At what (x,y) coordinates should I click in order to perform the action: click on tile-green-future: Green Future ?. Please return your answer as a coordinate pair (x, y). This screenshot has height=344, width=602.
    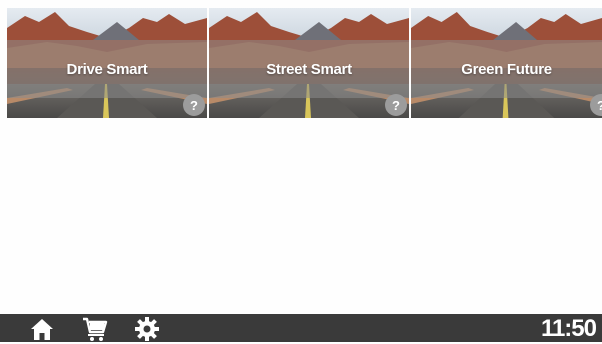
    Looking at the image, I should click on (506, 63).